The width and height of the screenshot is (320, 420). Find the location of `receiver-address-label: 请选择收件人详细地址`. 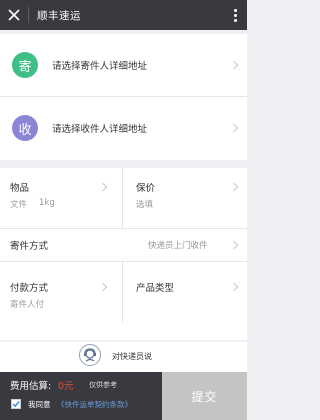

receiver-address-label: 请选择收件人详细地址 is located at coordinates (100, 129).